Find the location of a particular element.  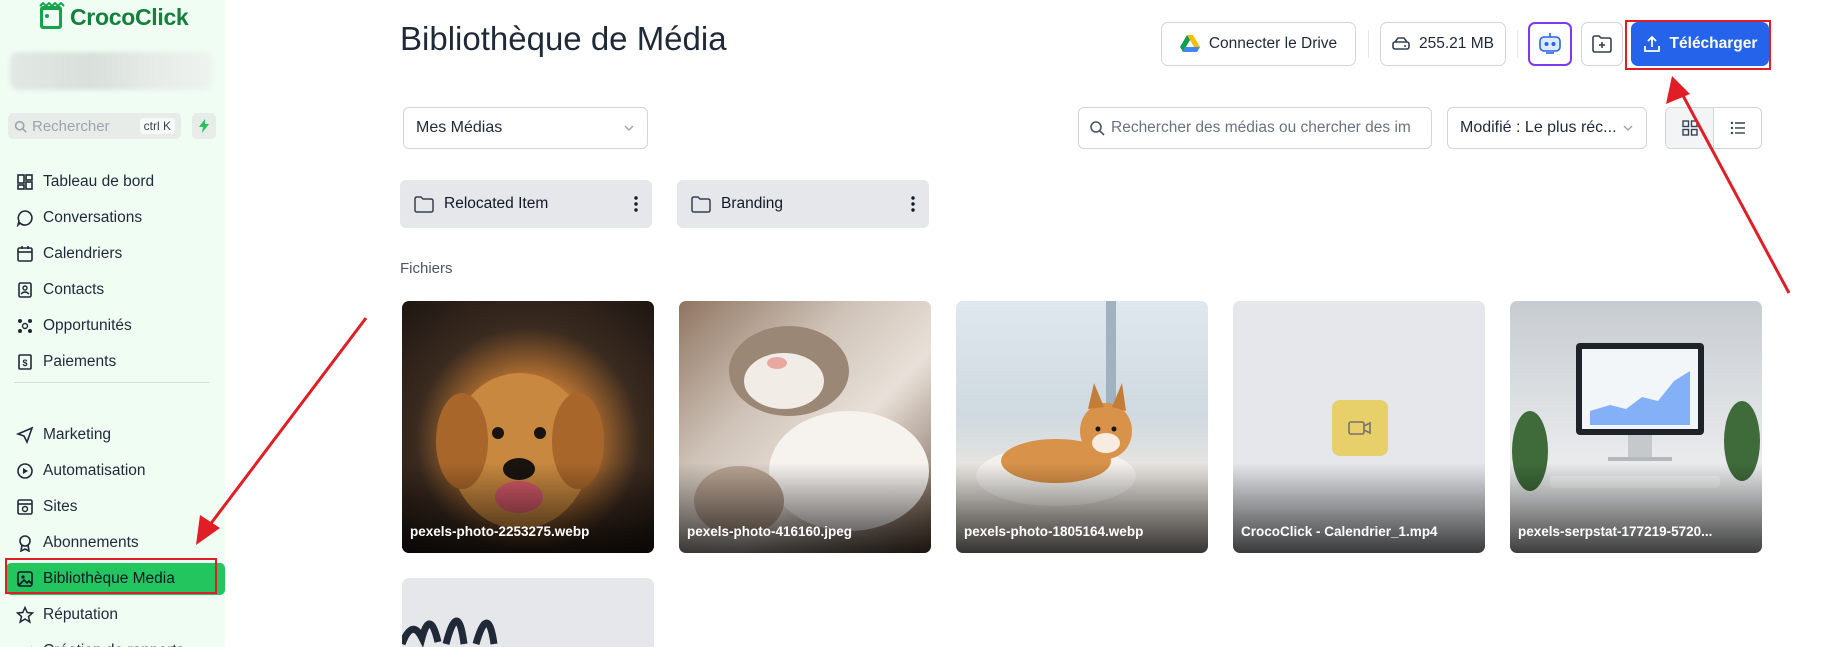

sidebar-item-contacts: Contacts is located at coordinates (115, 290).